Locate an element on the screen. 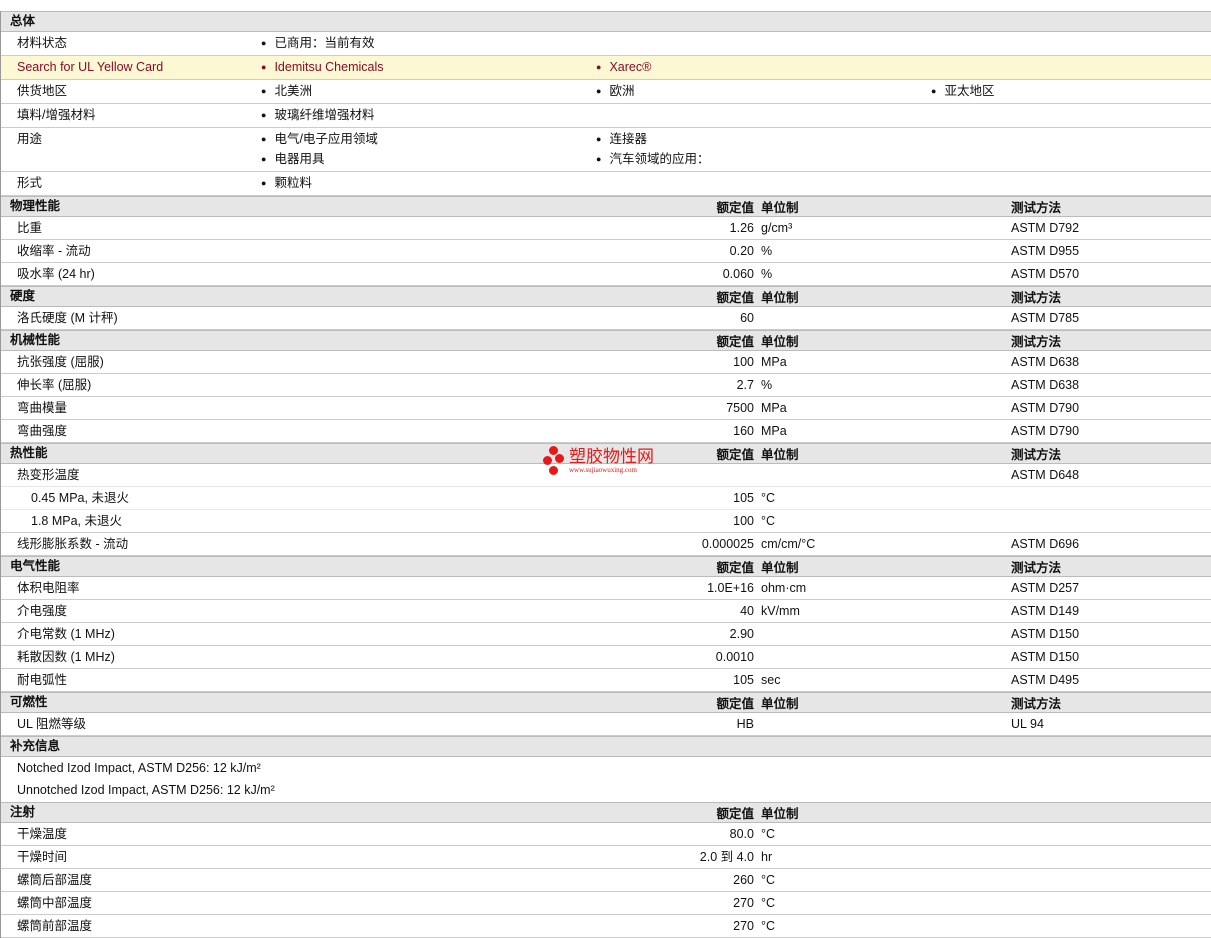  property-label: 伸长率 (屈服) is located at coordinates (54, 385).